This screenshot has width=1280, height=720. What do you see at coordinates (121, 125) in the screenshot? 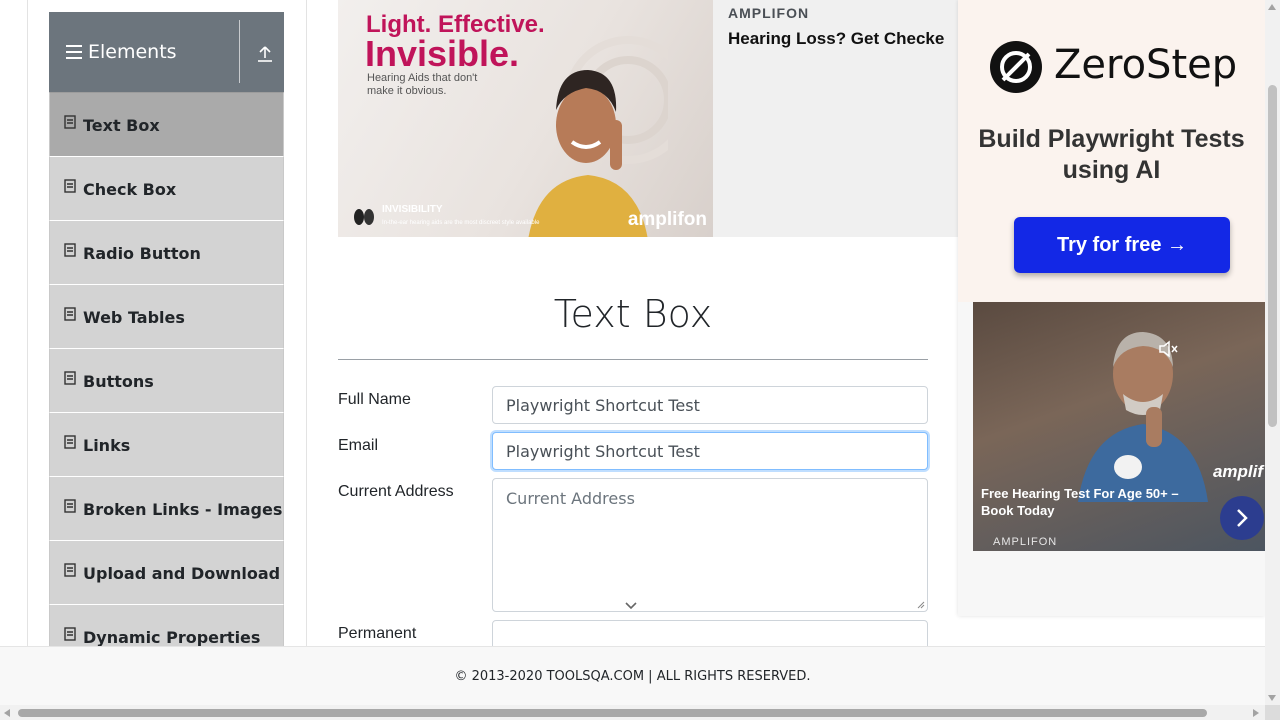
I see `sidebar-item-label: Text Box` at bounding box center [121, 125].